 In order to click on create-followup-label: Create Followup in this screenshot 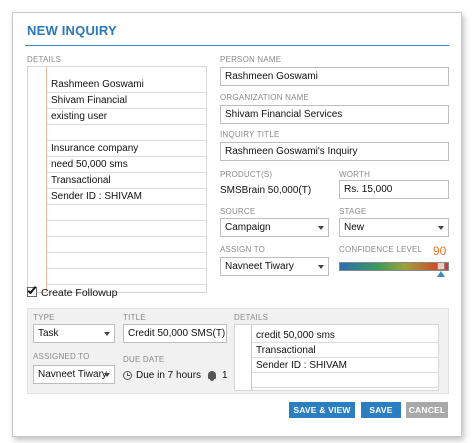, I will do `click(79, 293)`.